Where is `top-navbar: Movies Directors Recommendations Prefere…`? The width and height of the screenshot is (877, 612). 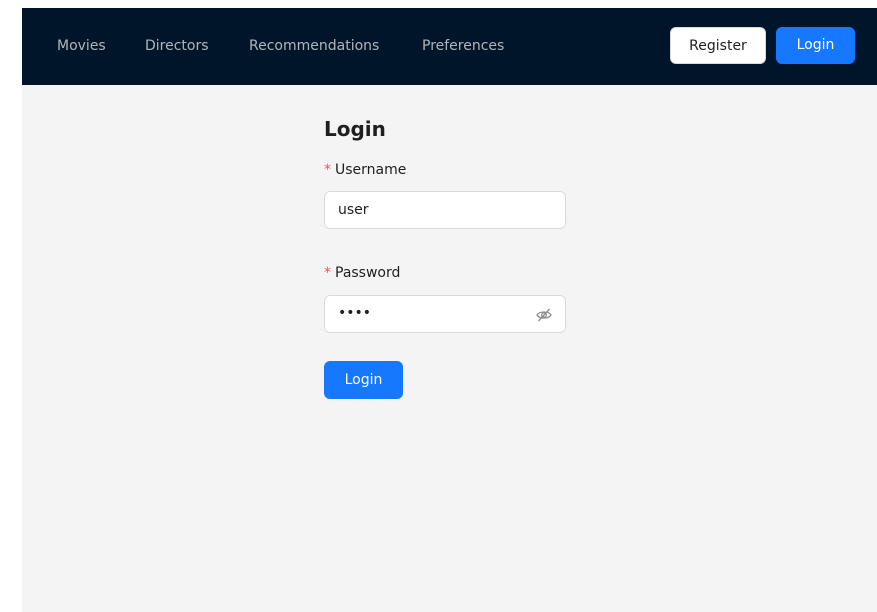 top-navbar: Movies Directors Recommendations Prefere… is located at coordinates (449, 46).